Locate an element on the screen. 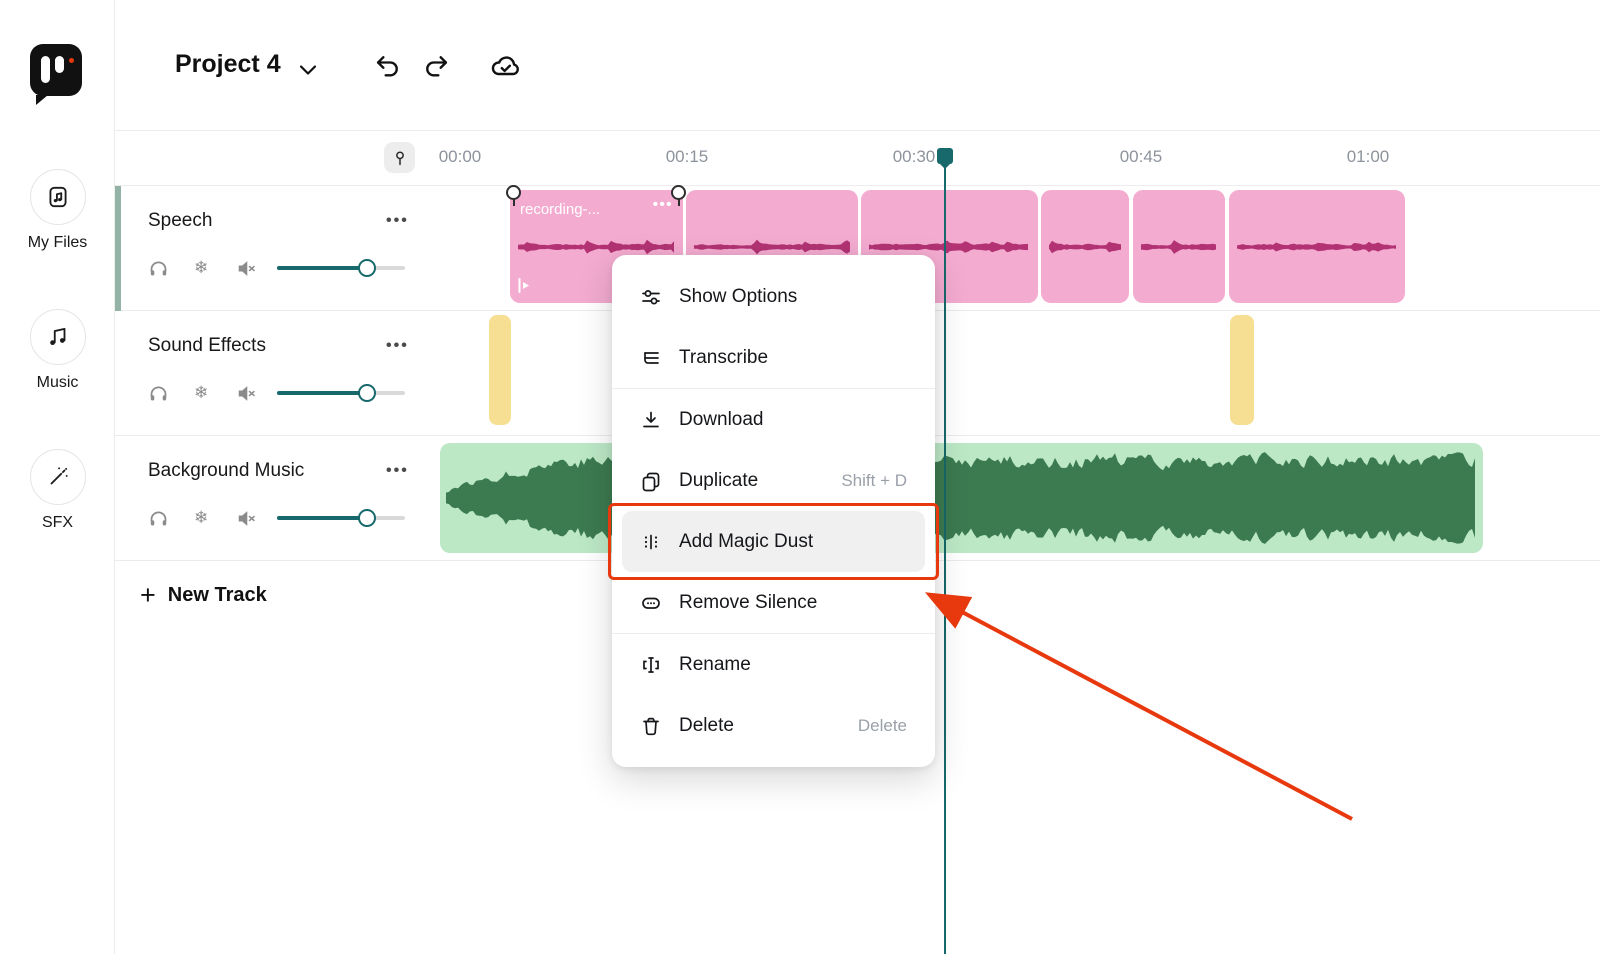 This screenshot has height=954, width=1600. menu-item-transcribe: Transcribe is located at coordinates (773, 357).